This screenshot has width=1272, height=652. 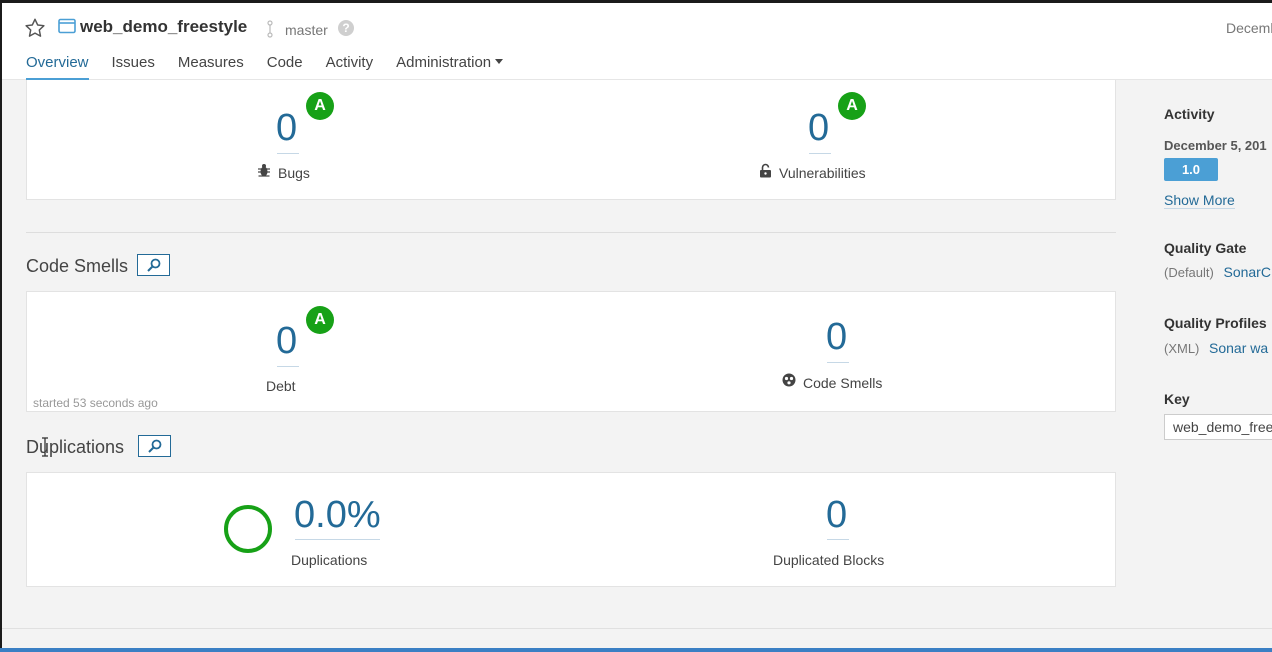 What do you see at coordinates (843, 383) in the screenshot?
I see `code-smells-label: Code Smells` at bounding box center [843, 383].